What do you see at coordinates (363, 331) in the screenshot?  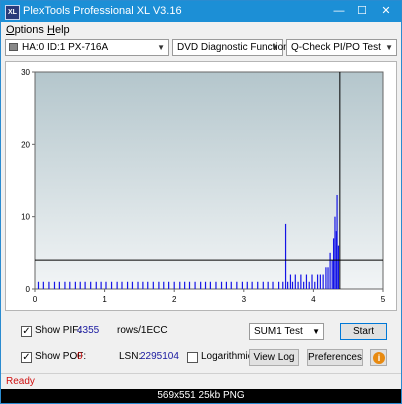 I see `start-button: Start` at bounding box center [363, 331].